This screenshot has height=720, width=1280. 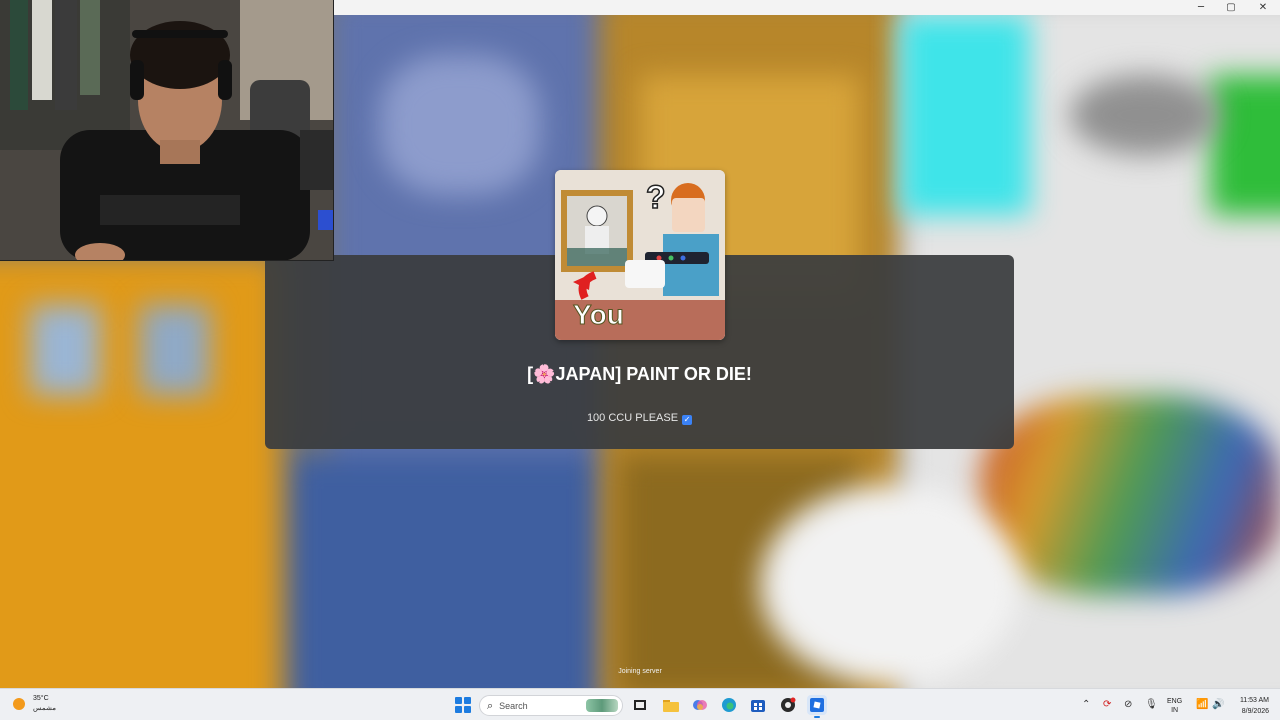 What do you see at coordinates (1201, 7) in the screenshot?
I see `minimize-button: ─` at bounding box center [1201, 7].